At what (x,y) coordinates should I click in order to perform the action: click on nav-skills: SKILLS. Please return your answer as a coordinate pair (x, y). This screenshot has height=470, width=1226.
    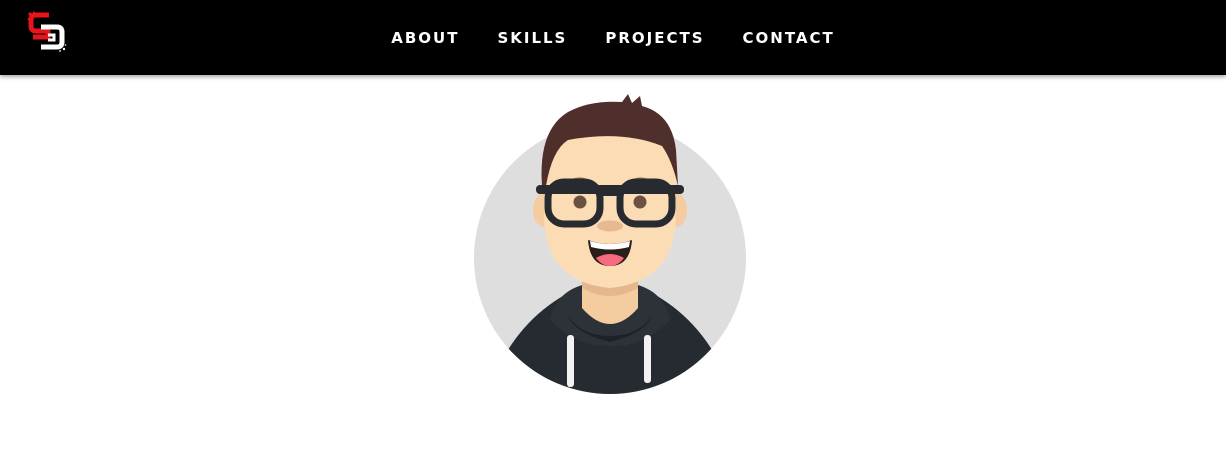
    Looking at the image, I should click on (532, 38).